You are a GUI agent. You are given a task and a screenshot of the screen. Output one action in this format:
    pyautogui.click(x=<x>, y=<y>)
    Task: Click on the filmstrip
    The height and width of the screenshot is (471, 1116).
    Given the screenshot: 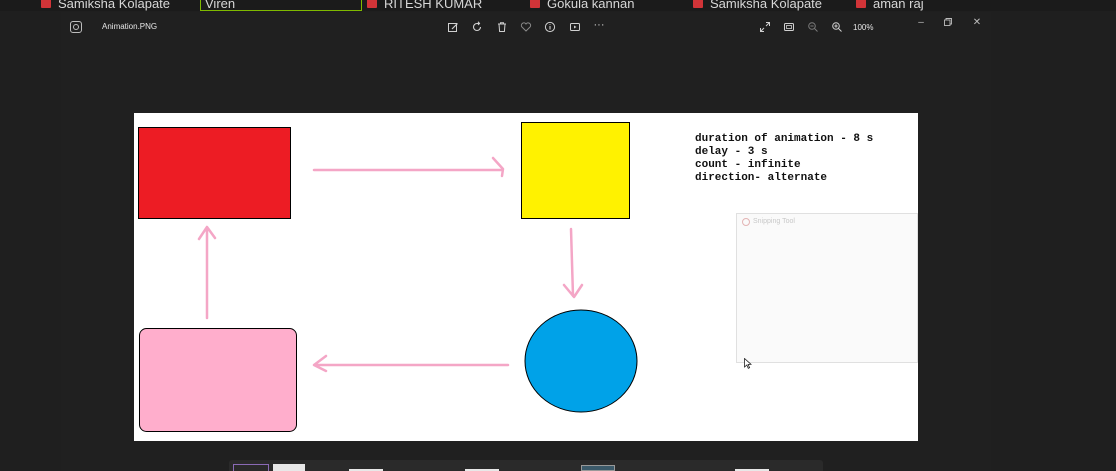 What is the action you would take?
    pyautogui.click(x=526, y=465)
    